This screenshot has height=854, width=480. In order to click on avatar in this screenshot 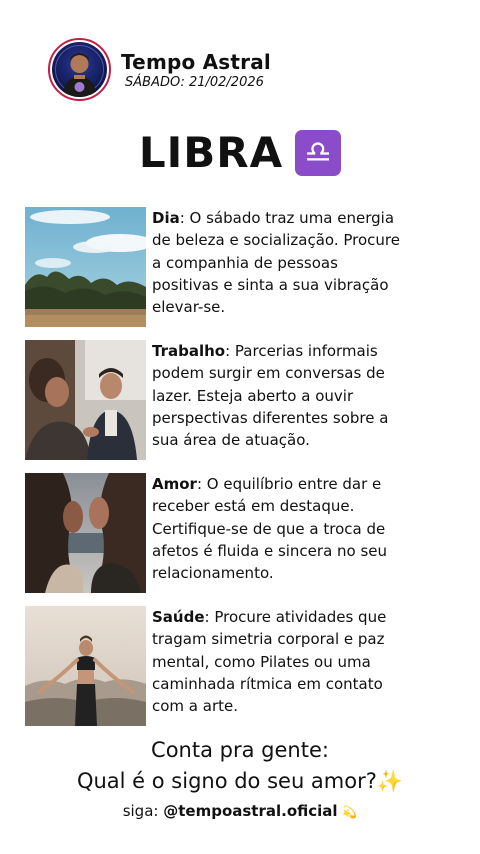, I will do `click(79, 69)`.